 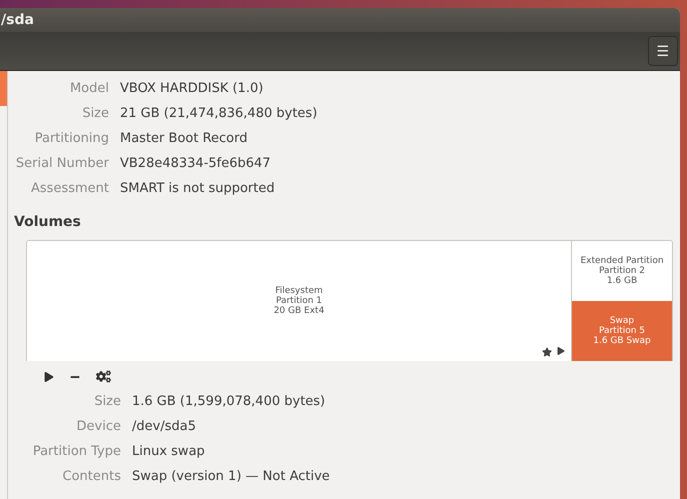 I want to click on field-value: Master Boot Record, so click(x=184, y=139).